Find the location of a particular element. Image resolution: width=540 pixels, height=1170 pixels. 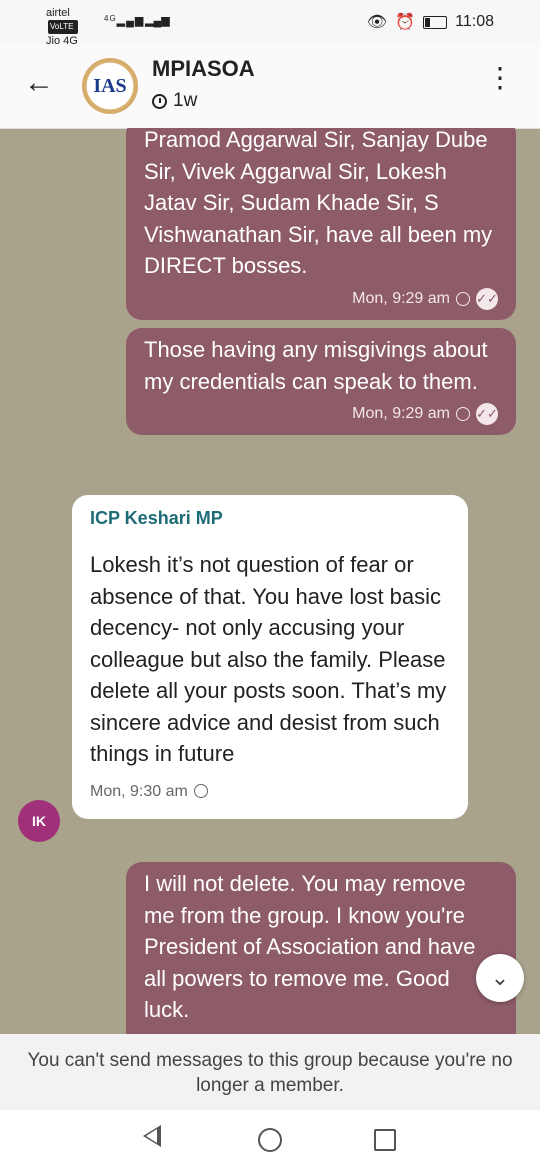

nav-back-icon is located at coordinates (152, 1136).